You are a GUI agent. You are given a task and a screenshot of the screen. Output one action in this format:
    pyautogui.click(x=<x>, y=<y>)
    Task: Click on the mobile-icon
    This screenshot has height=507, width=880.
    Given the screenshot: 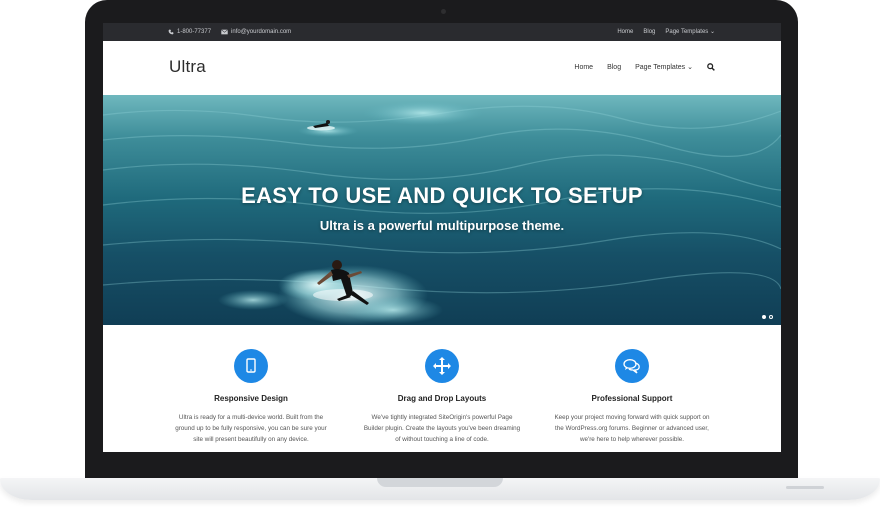 What is the action you would take?
    pyautogui.click(x=251, y=365)
    